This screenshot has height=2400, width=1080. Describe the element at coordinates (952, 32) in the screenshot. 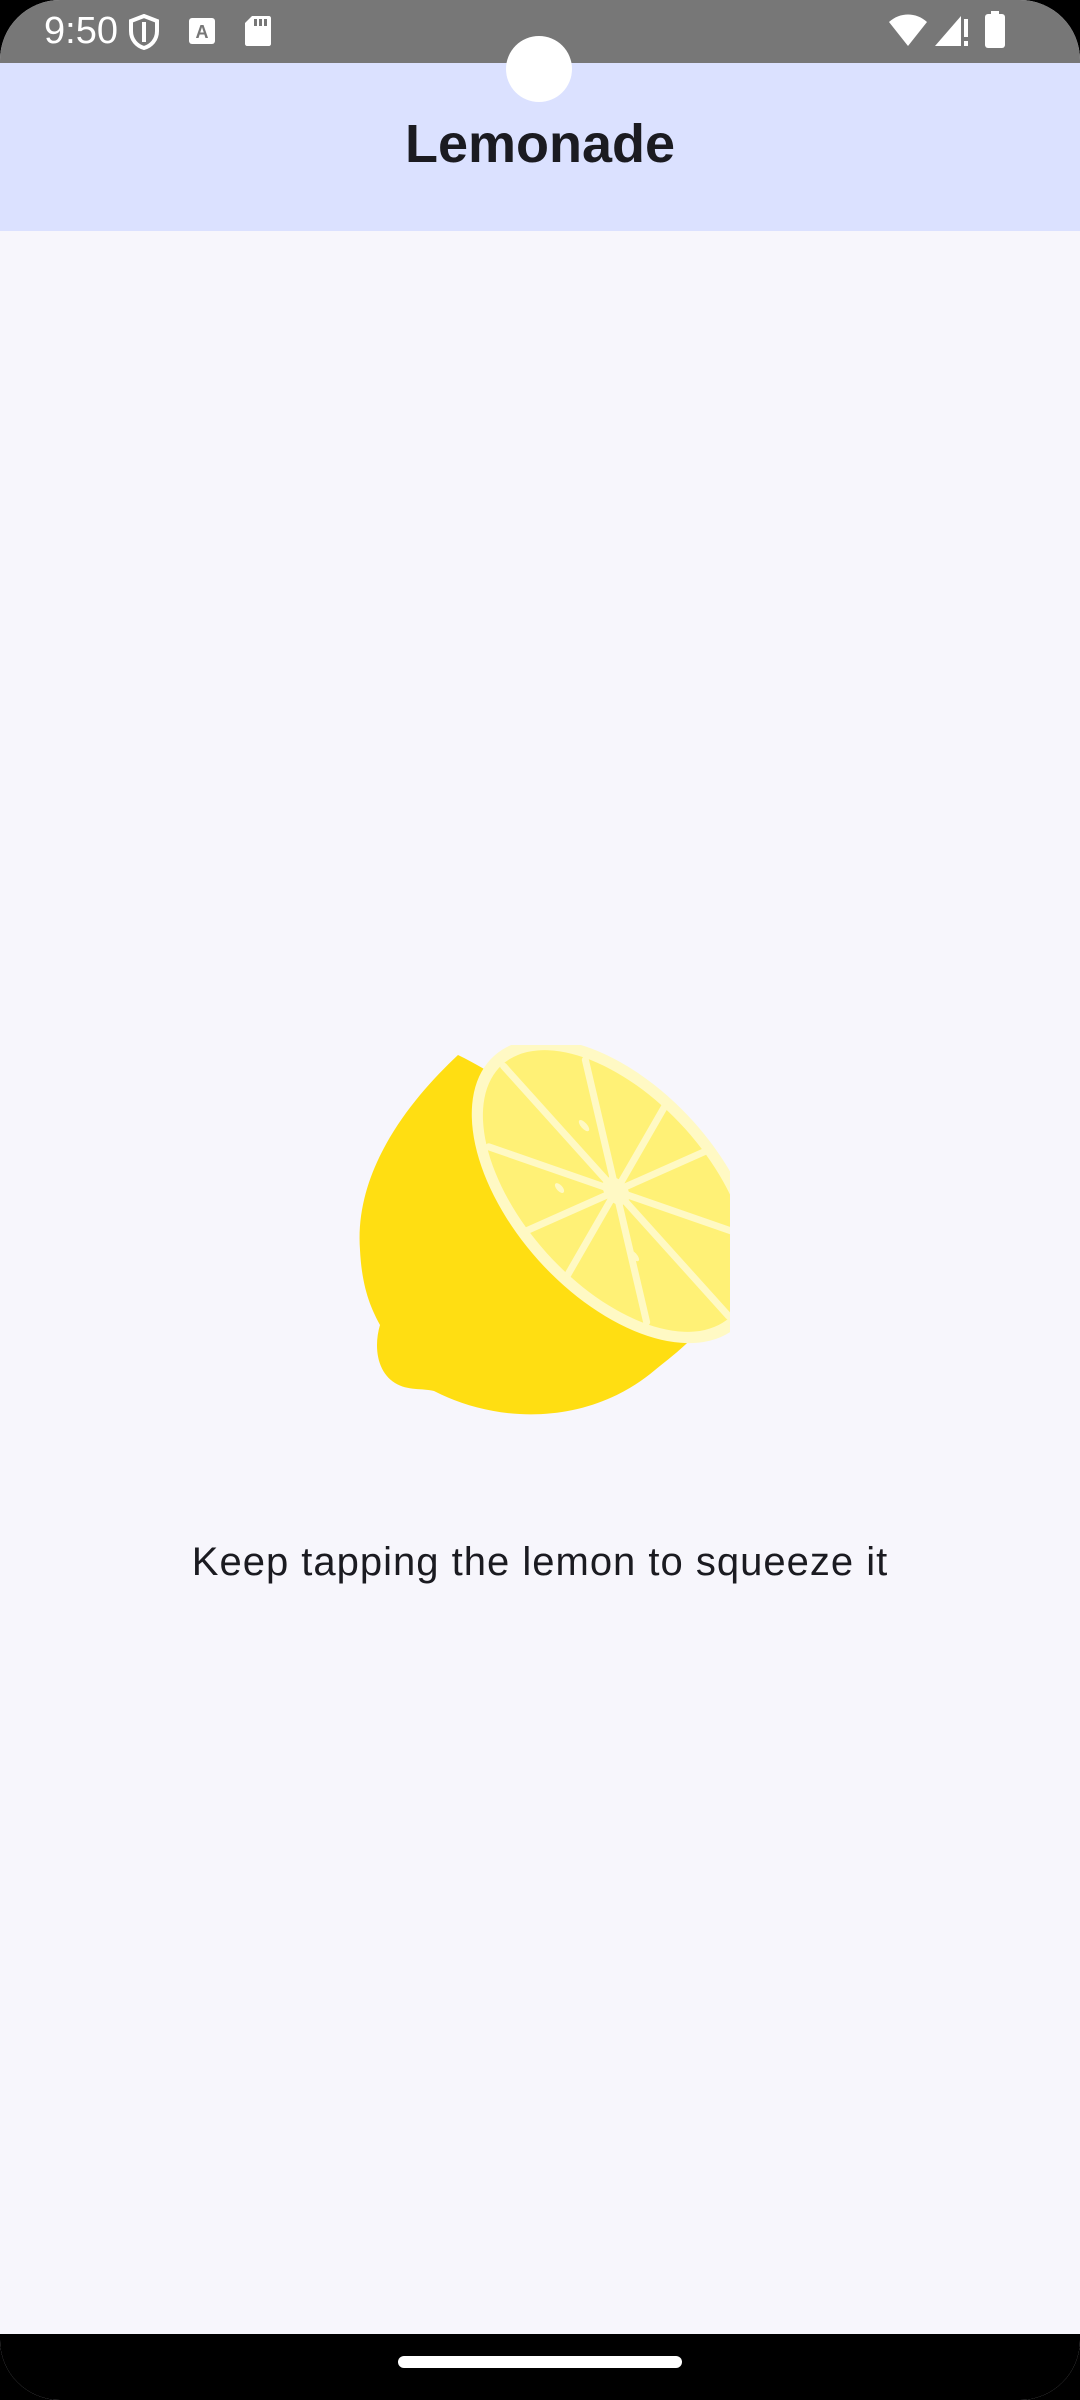

I see `signal-icon` at that location.